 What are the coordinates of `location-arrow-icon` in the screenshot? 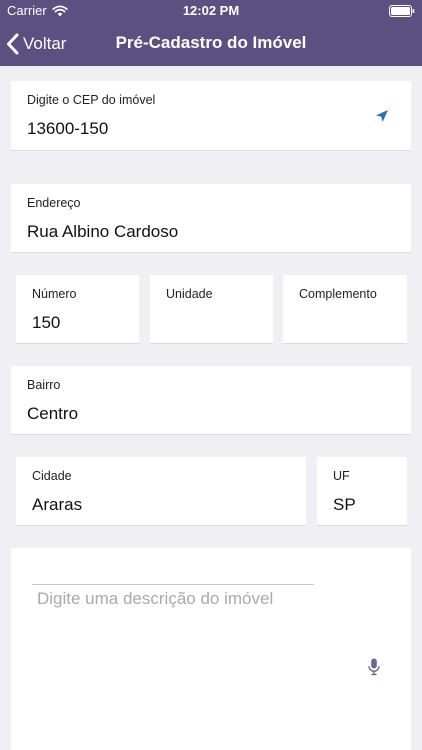 It's located at (382, 118).